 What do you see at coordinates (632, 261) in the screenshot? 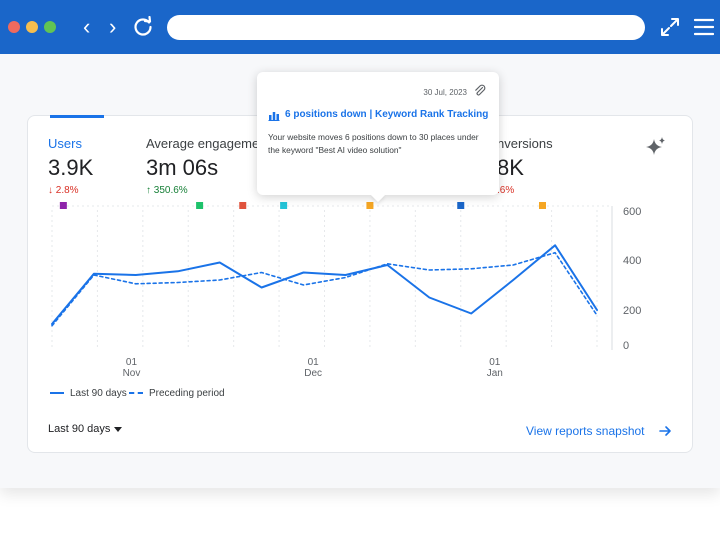
I see `y-tick-label: 400` at bounding box center [632, 261].